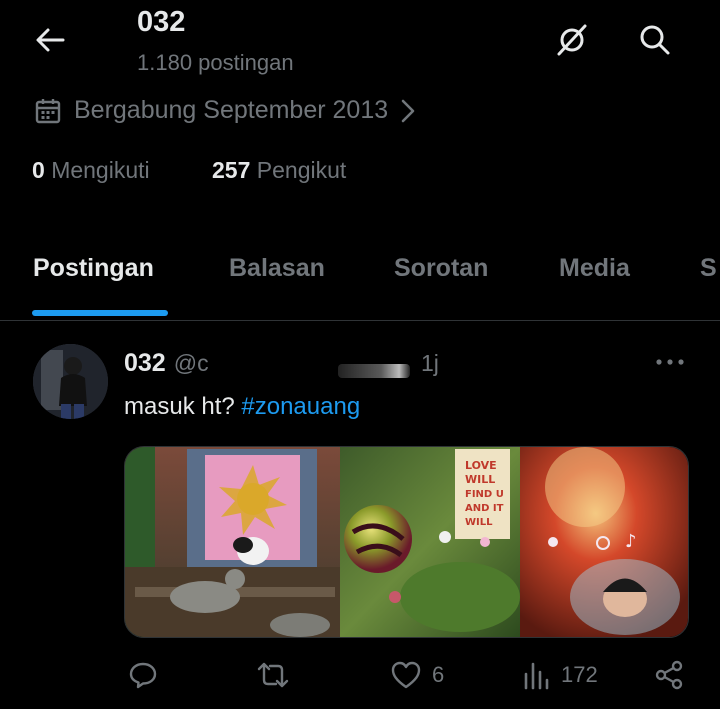  Describe the element at coordinates (438, 674) in the screenshot. I see `like-count: 6` at that location.